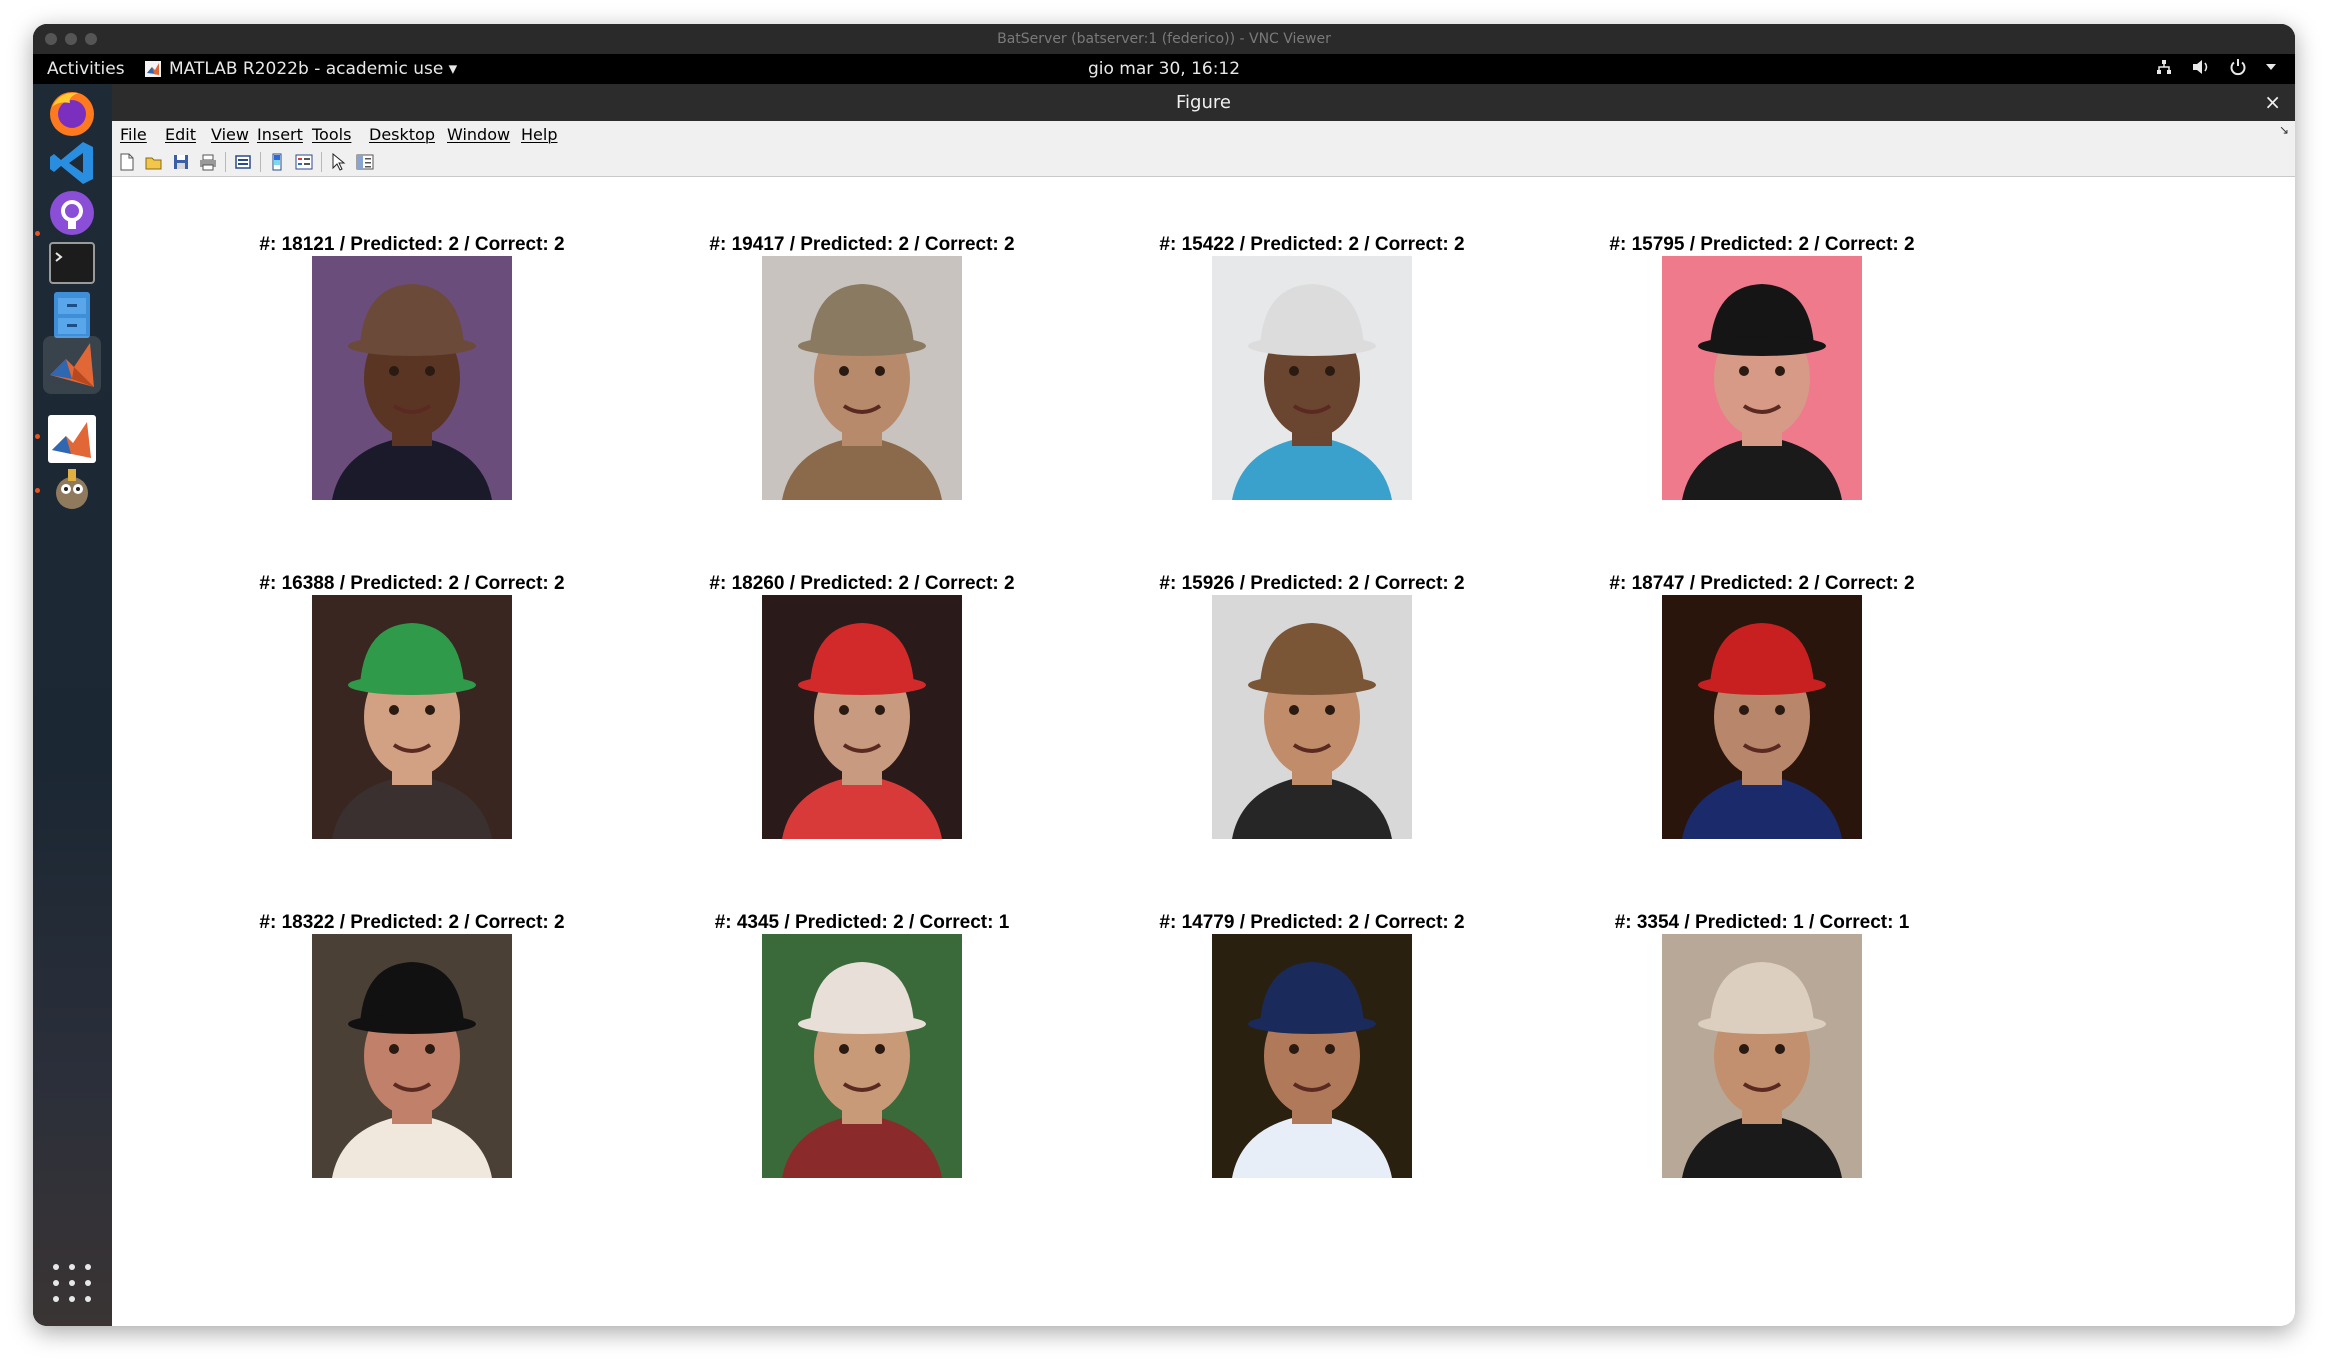 The height and width of the screenshot is (1366, 2326). Describe the element at coordinates (862, 244) in the screenshot. I see `subplot-title: #: 19417 / Predicted: 2 / Correct: 2` at that location.